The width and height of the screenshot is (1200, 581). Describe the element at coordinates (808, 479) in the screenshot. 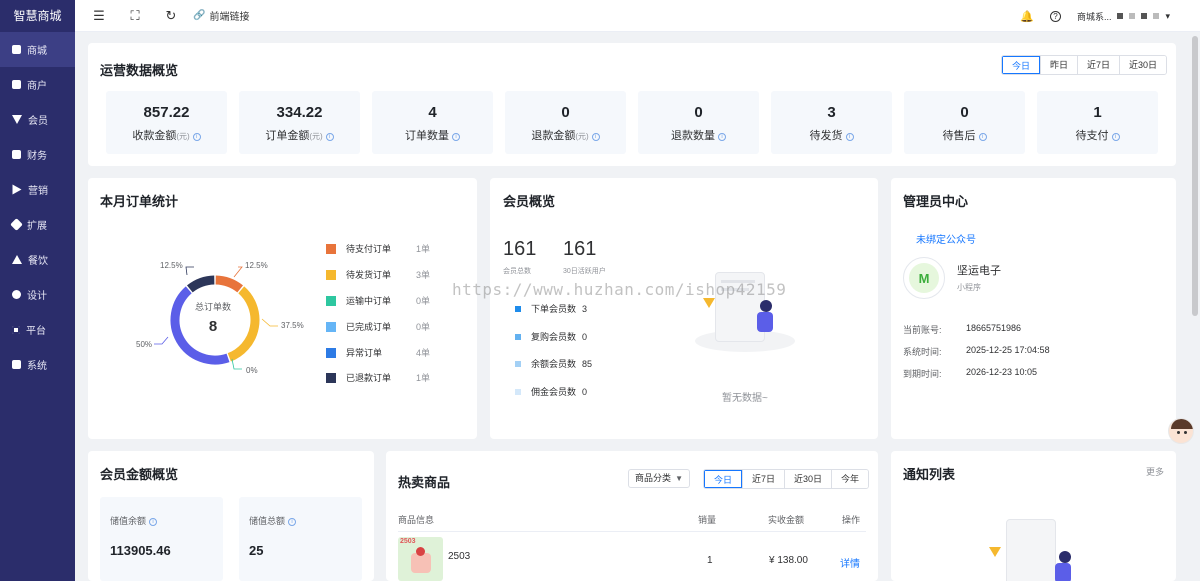

I see `hot-range-30days: 近30日` at that location.